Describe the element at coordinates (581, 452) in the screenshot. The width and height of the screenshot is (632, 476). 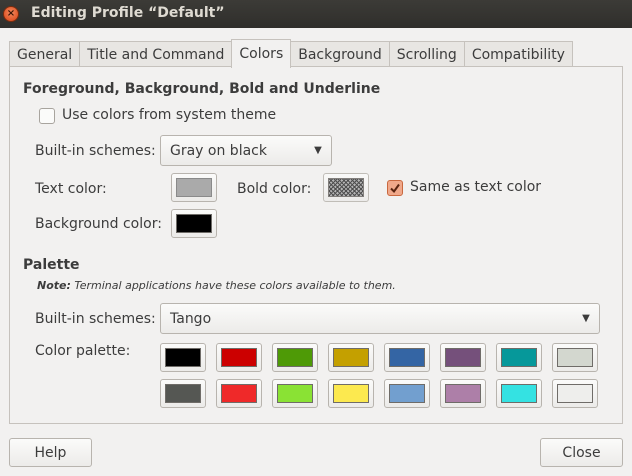
I see `close-button: Close` at that location.